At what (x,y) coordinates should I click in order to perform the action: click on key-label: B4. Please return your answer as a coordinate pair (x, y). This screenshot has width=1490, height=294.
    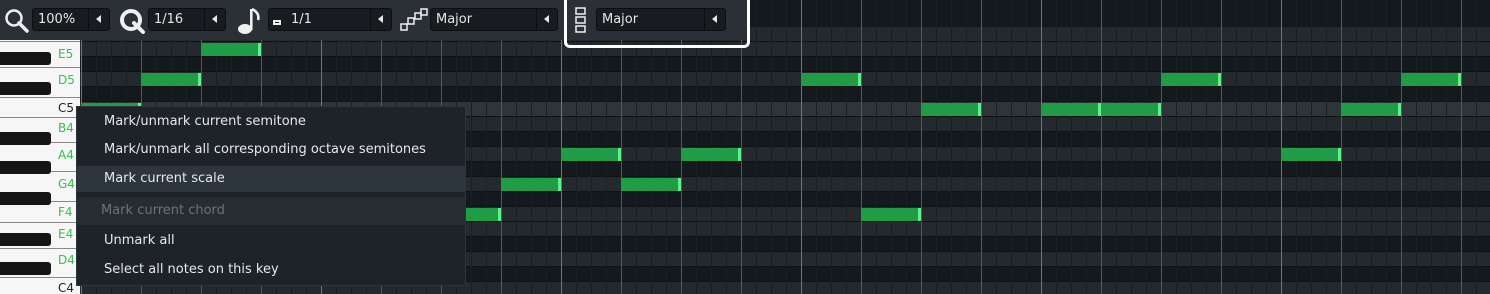
    Looking at the image, I should click on (66, 128).